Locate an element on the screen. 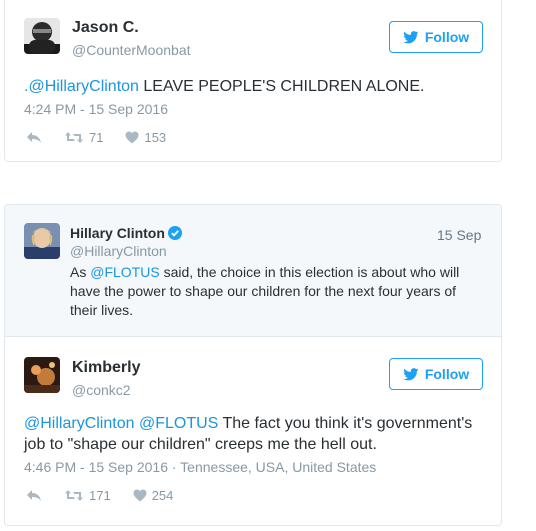 The height and width of the screenshot is (531, 536). author-handle: @conkc2 is located at coordinates (101, 390).